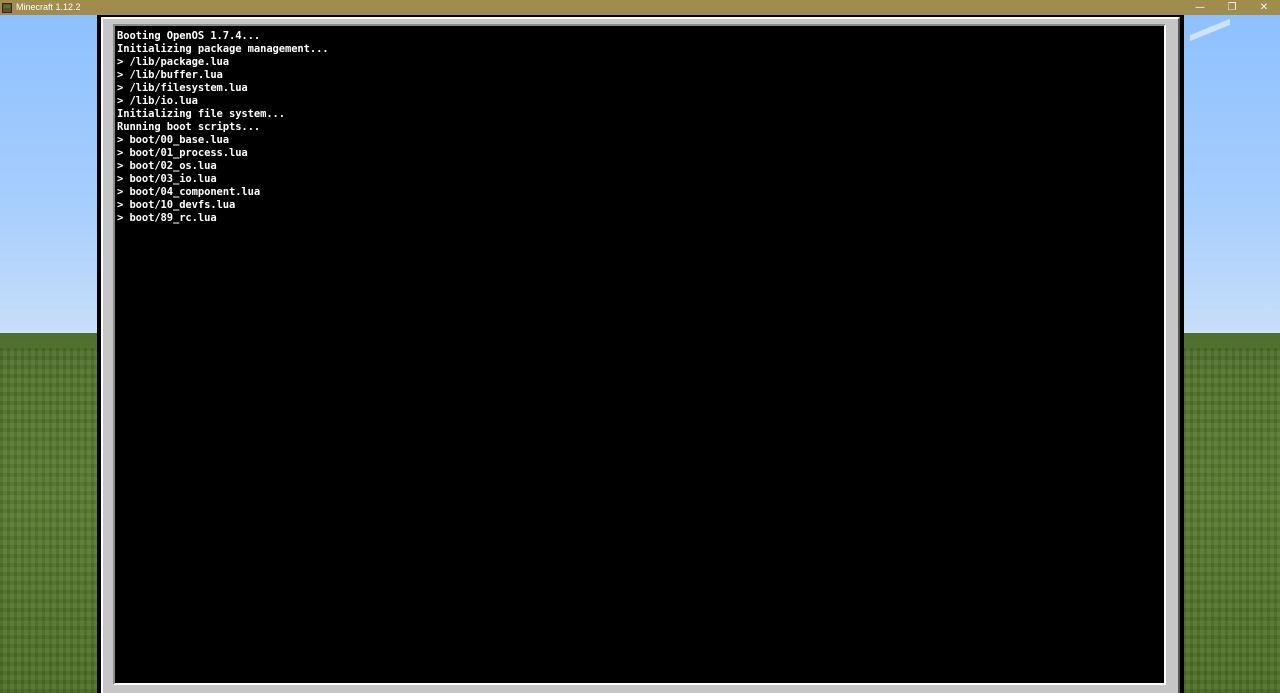 Image resolution: width=1280 pixels, height=693 pixels. What do you see at coordinates (182, 88) in the screenshot?
I see `terminal-line: > /lib/filesystem.lua` at bounding box center [182, 88].